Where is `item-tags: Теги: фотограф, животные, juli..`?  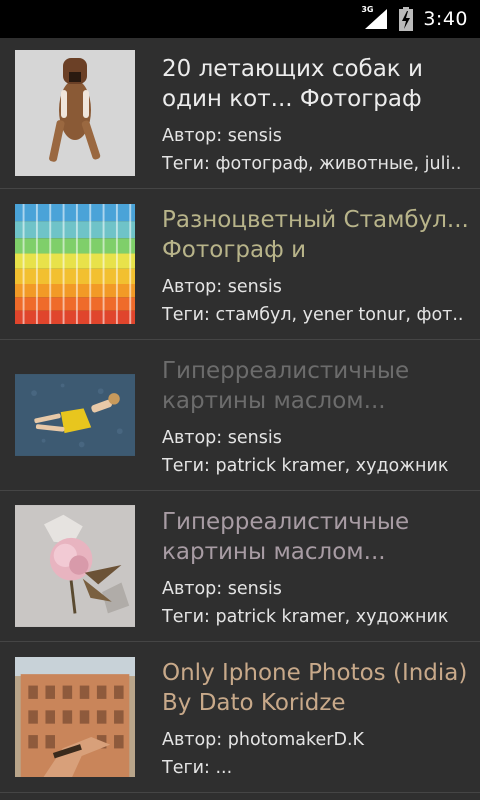
item-tags: Теги: фотограф, животные, juli.. is located at coordinates (312, 164).